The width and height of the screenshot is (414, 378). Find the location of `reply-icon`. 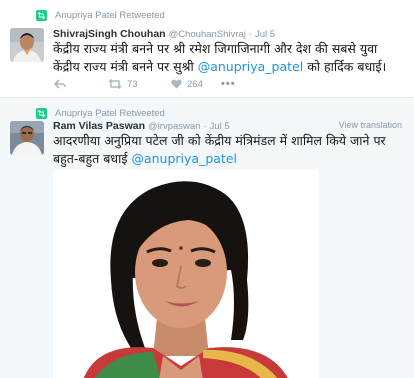

reply-icon is located at coordinates (60, 84).